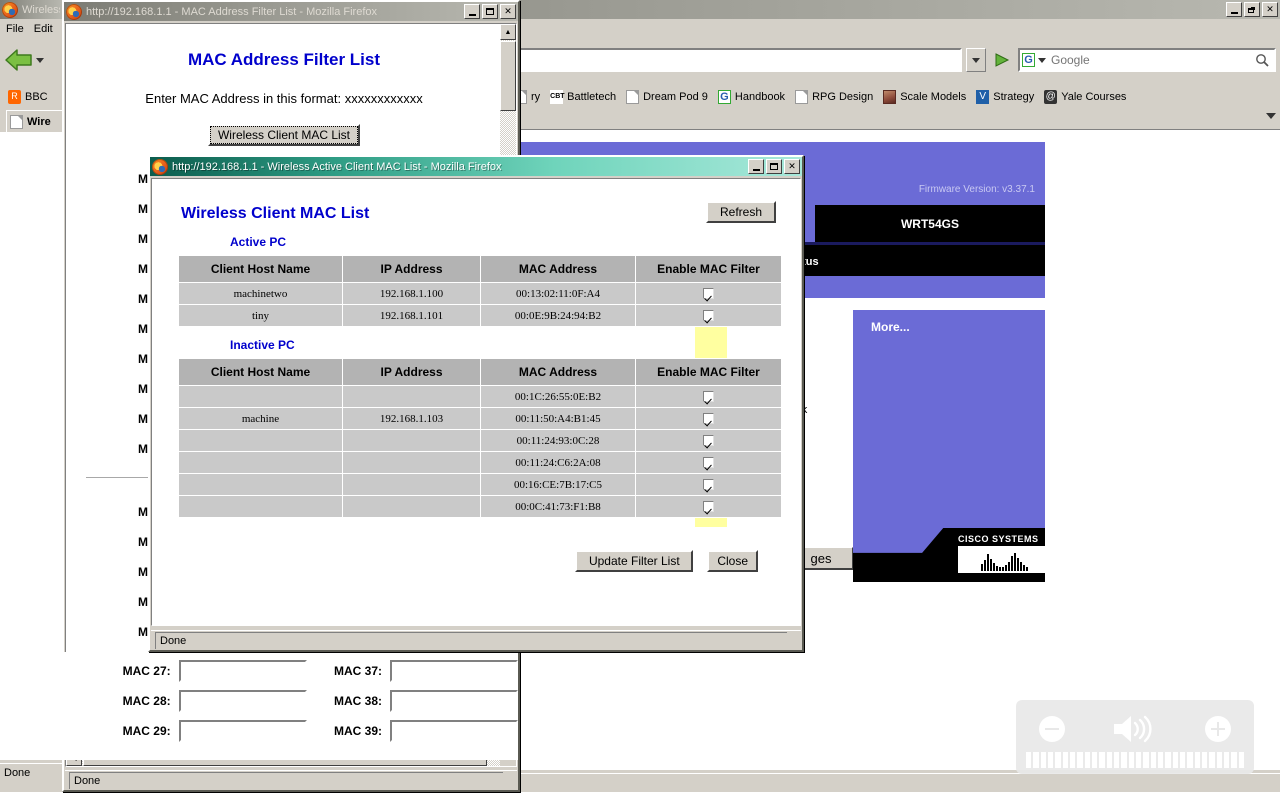  I want to click on cell-mac: 00:11:24:93:0C:28, so click(558, 440).